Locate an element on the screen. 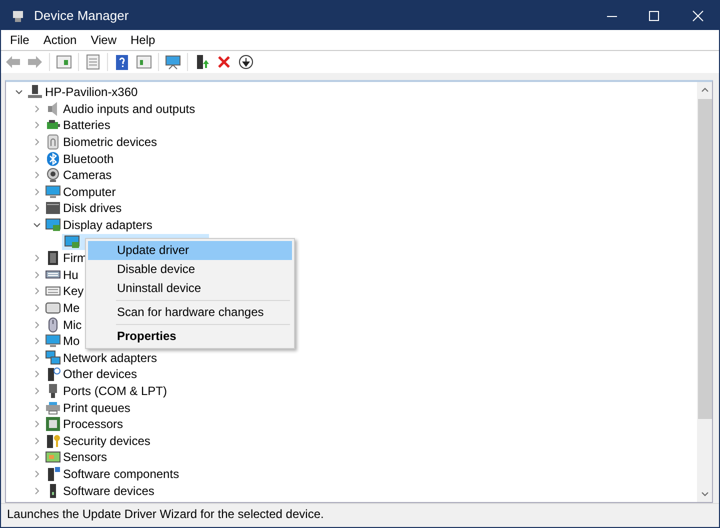 Image resolution: width=720 pixels, height=528 pixels. properties-icon is located at coordinates (93, 62).